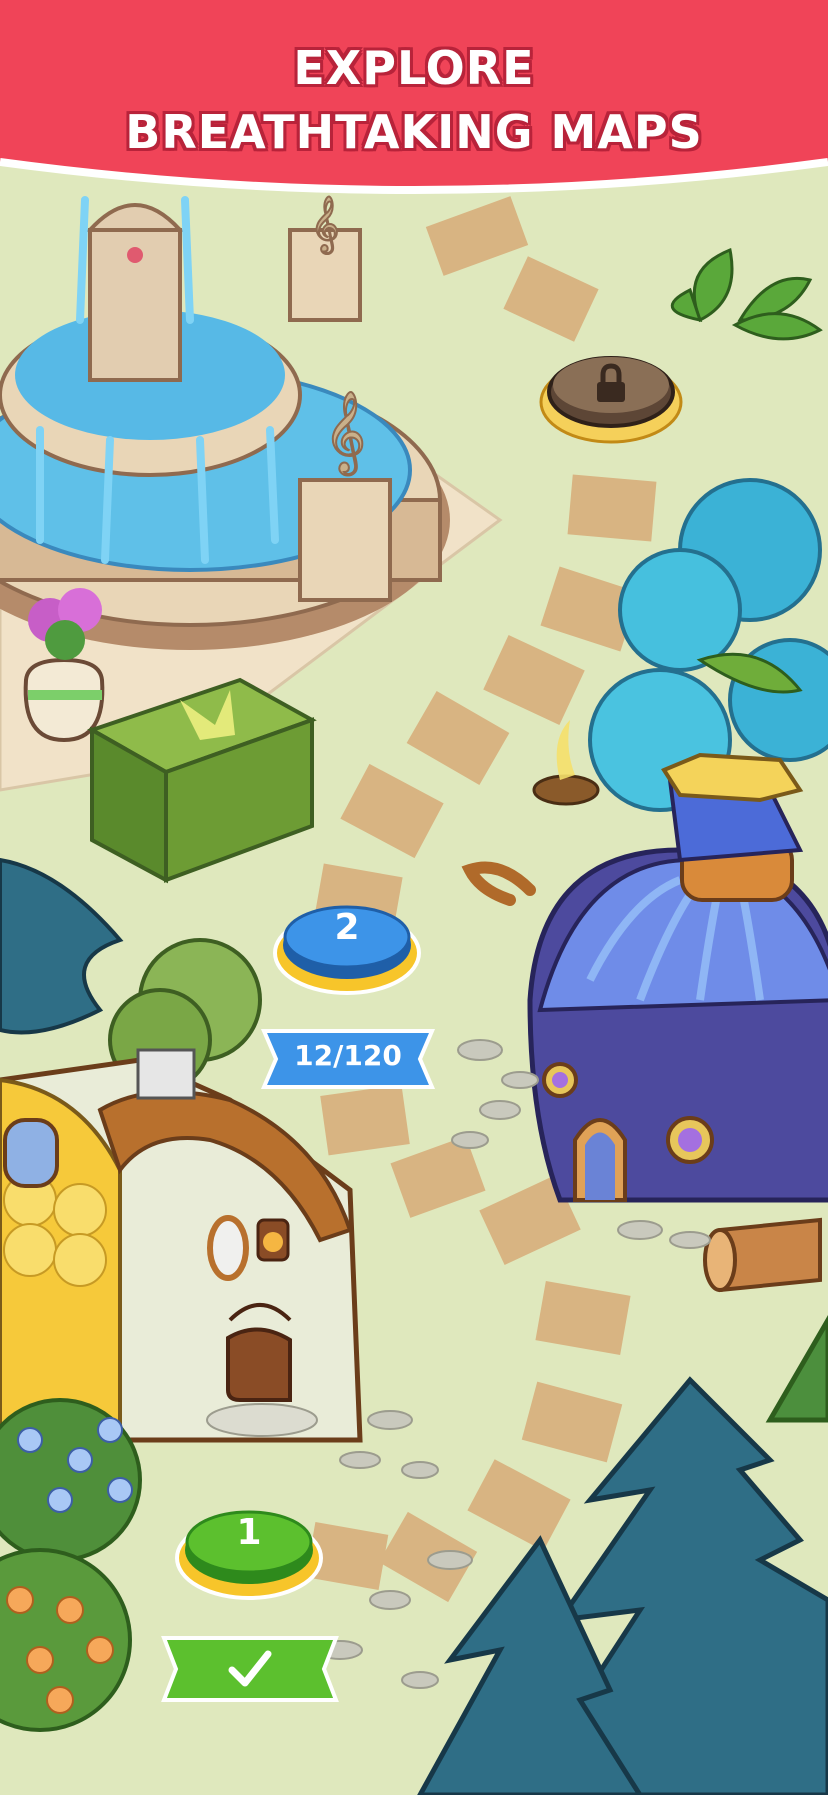 The width and height of the screenshot is (828, 1795). I want to click on flower-bushes, so click(71, 1565).